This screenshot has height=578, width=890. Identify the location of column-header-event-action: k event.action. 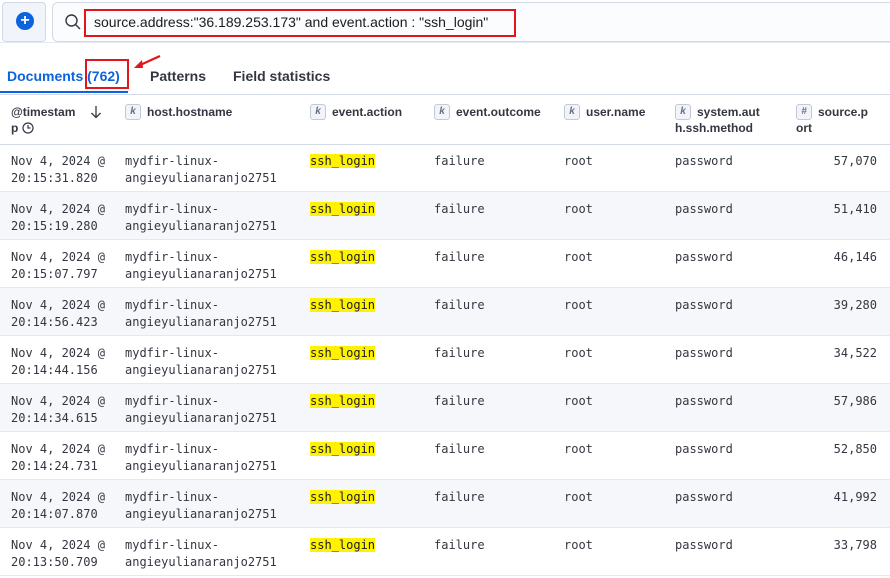
(356, 112).